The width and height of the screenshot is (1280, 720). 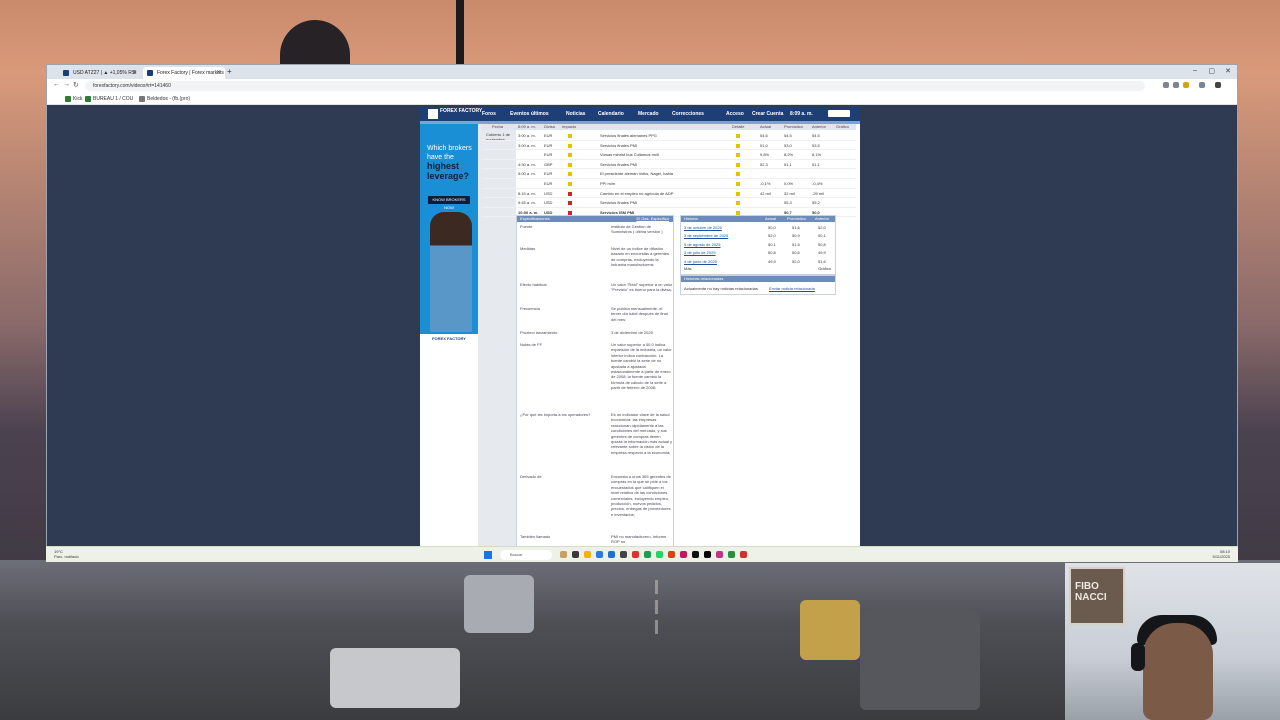 What do you see at coordinates (792, 288) in the screenshot?
I see `related-submit-link: Enviar noticia relacionada` at bounding box center [792, 288].